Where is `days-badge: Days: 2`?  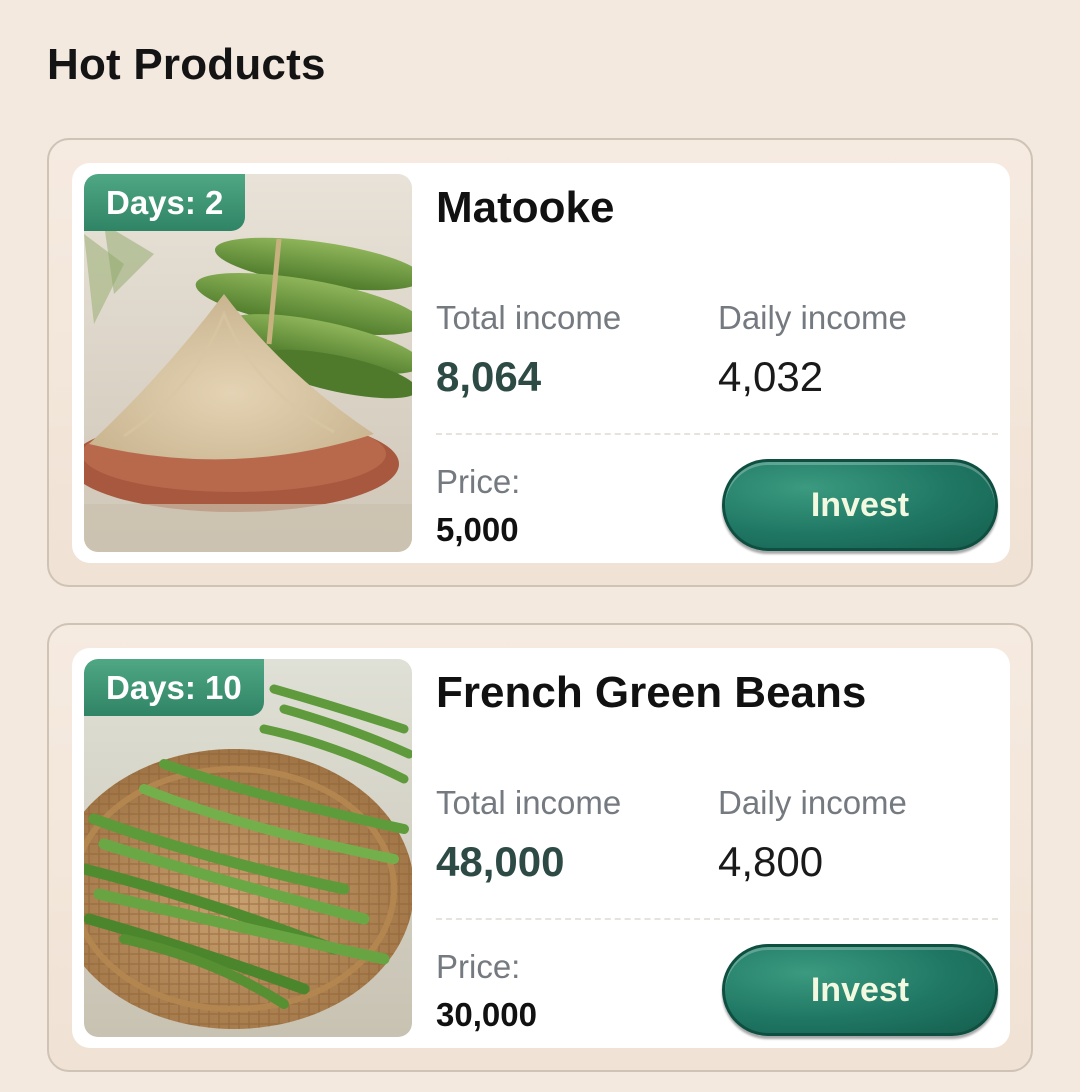 days-badge: Days: 2 is located at coordinates (165, 202).